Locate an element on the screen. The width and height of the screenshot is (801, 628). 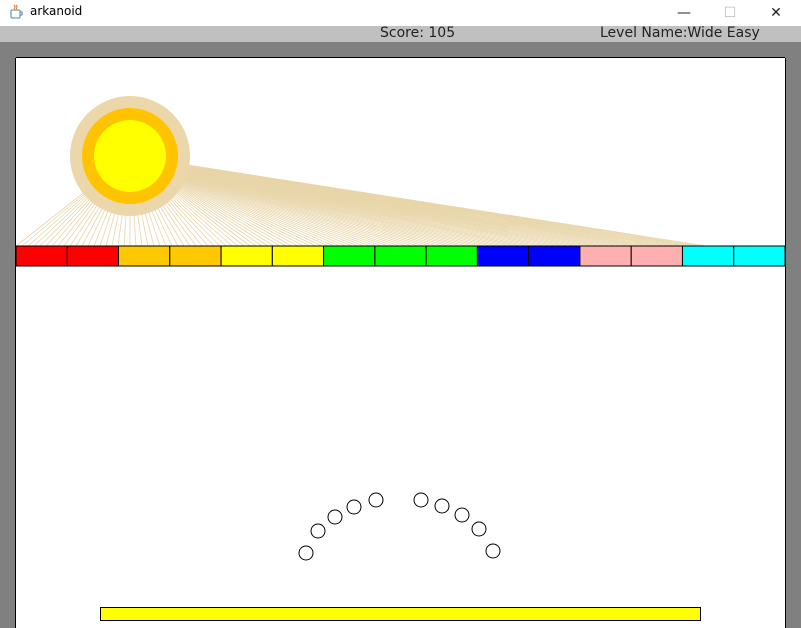
window-title: arkanoid is located at coordinates (56, 11).